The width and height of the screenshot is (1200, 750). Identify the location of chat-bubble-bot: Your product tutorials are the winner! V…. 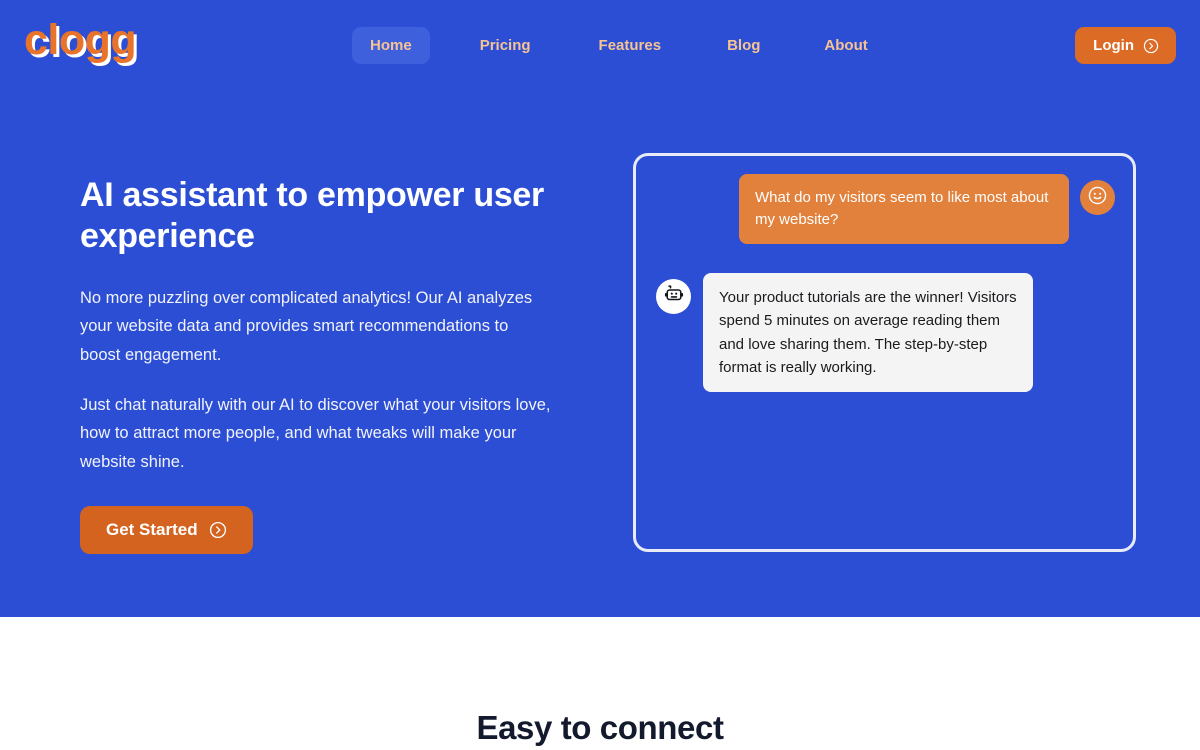
(868, 333).